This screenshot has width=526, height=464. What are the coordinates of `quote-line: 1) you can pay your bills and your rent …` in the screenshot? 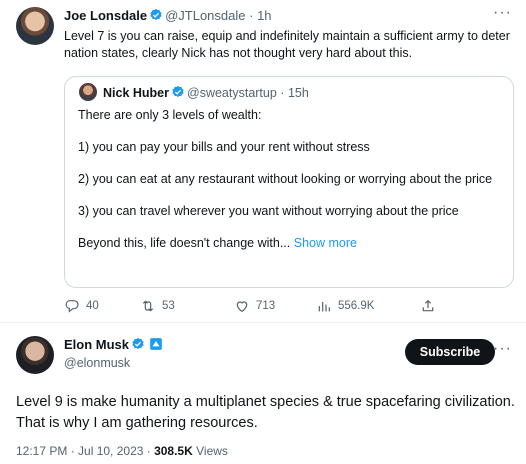 It's located at (224, 147).